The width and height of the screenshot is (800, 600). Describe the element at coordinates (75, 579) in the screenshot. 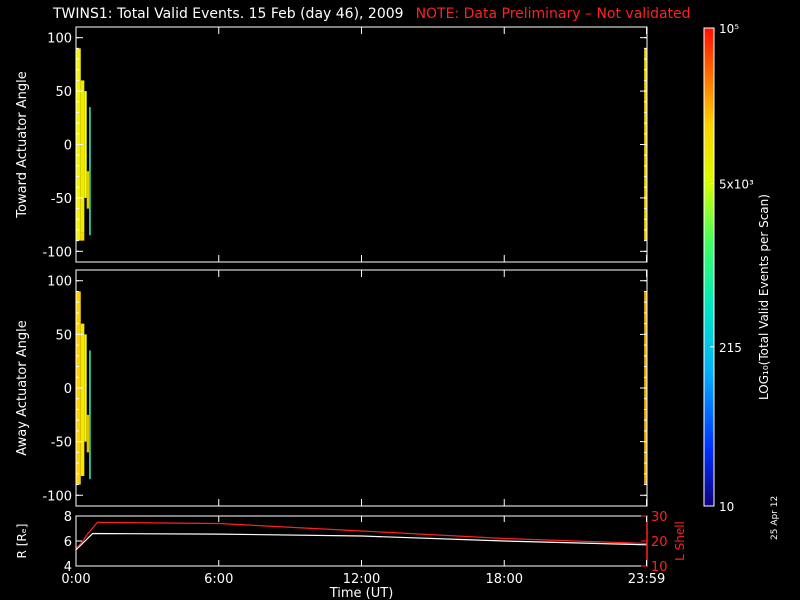

I see `x-tick-label: 0:00` at that location.